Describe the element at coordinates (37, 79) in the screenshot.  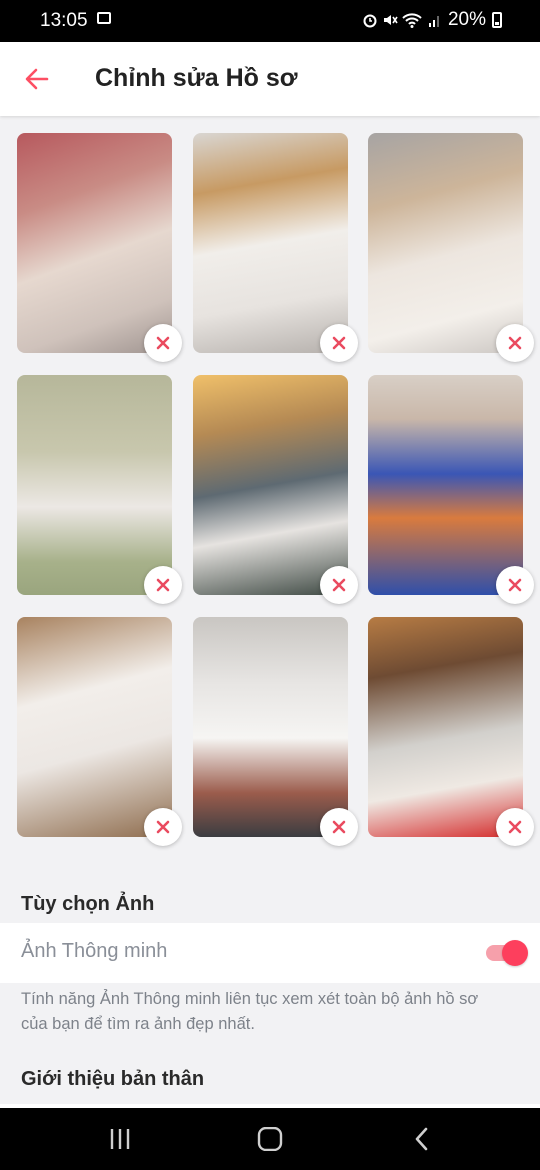
I see `back-arrow-icon` at that location.